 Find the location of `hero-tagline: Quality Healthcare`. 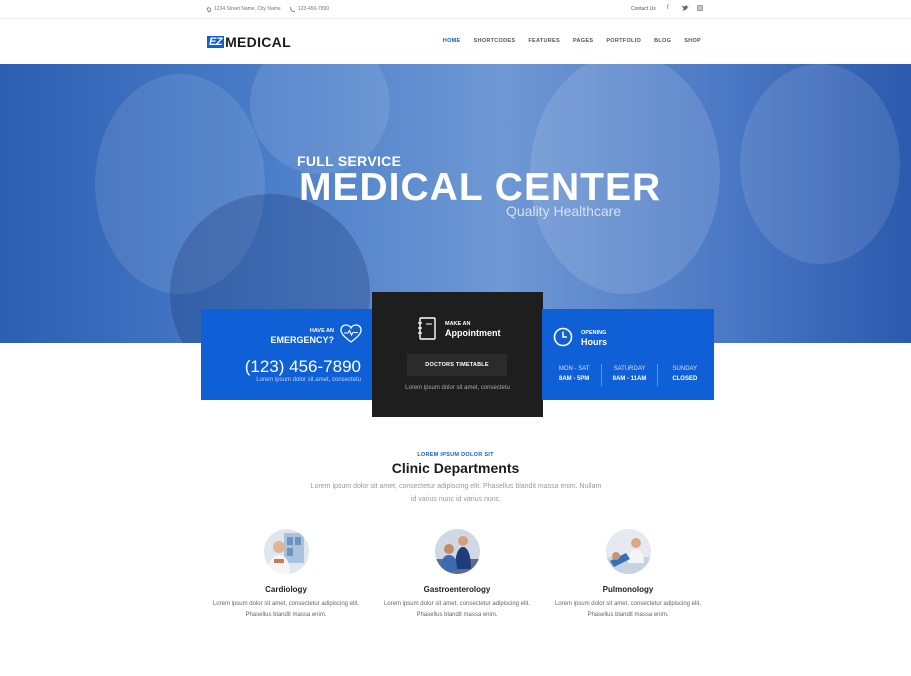

hero-tagline: Quality Healthcare is located at coordinates (564, 211).